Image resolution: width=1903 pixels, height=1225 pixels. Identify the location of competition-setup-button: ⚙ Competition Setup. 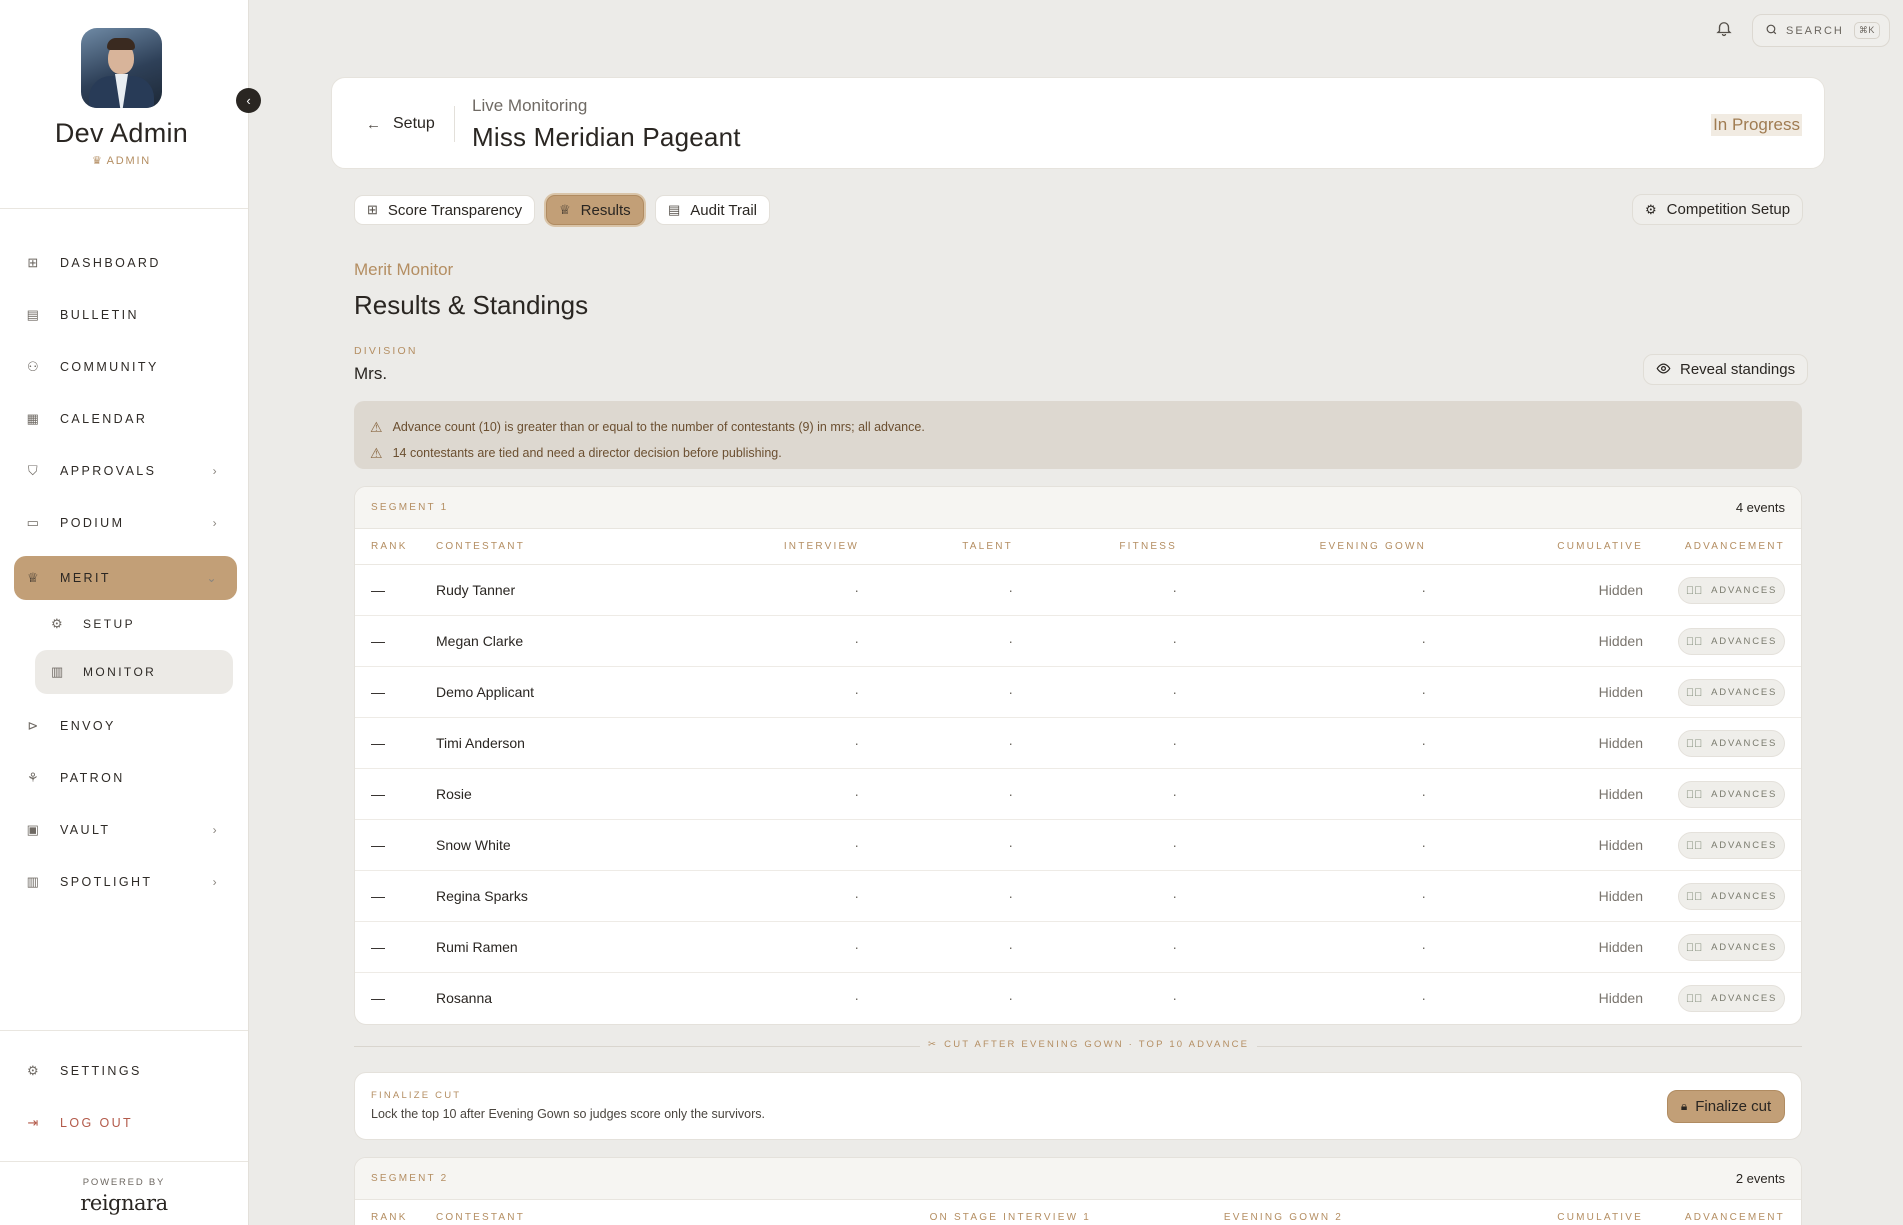
(1718, 209).